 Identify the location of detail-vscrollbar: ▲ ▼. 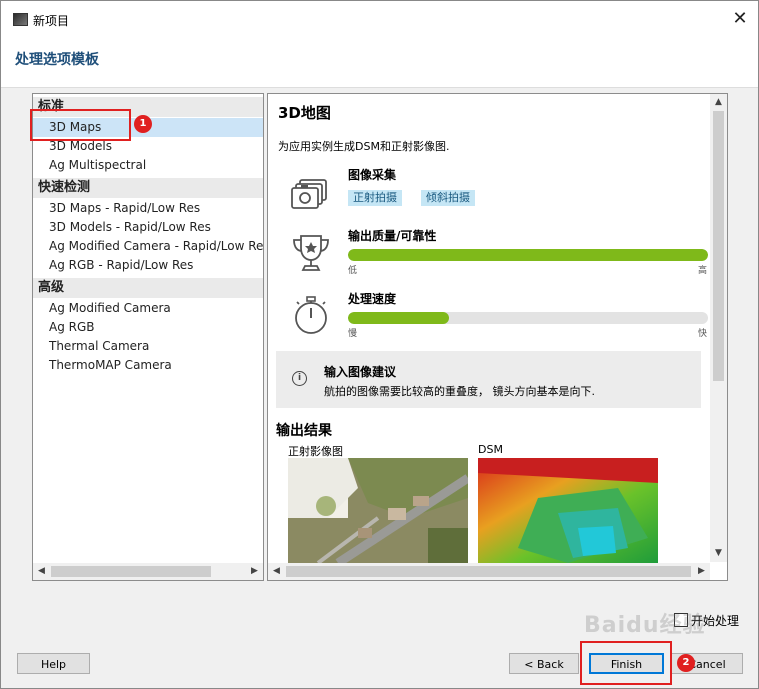
(718, 328).